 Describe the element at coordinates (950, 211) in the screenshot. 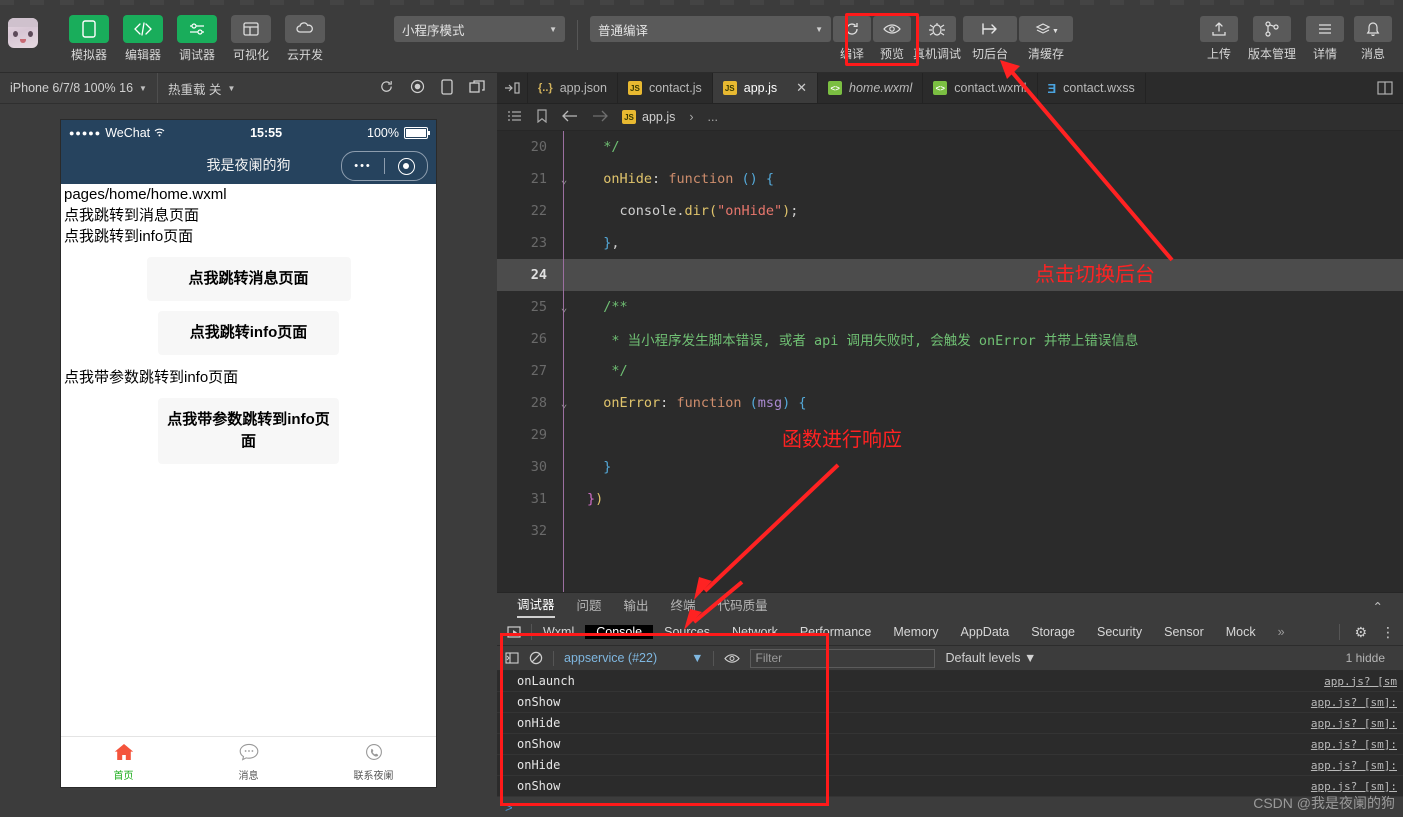

I see `code-line: 22 console.dir("onHide");` at that location.